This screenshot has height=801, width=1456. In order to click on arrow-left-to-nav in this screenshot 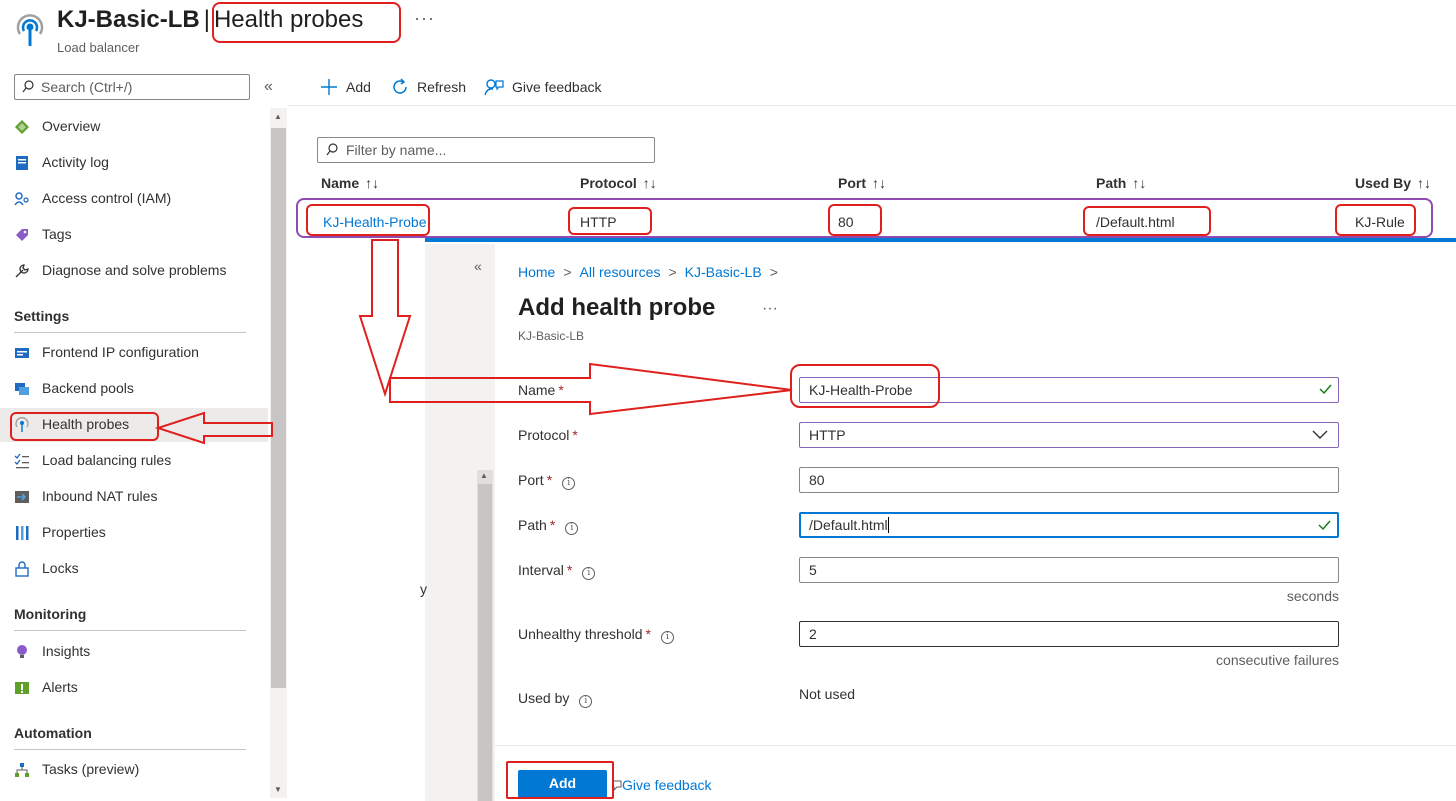, I will do `click(213, 428)`.